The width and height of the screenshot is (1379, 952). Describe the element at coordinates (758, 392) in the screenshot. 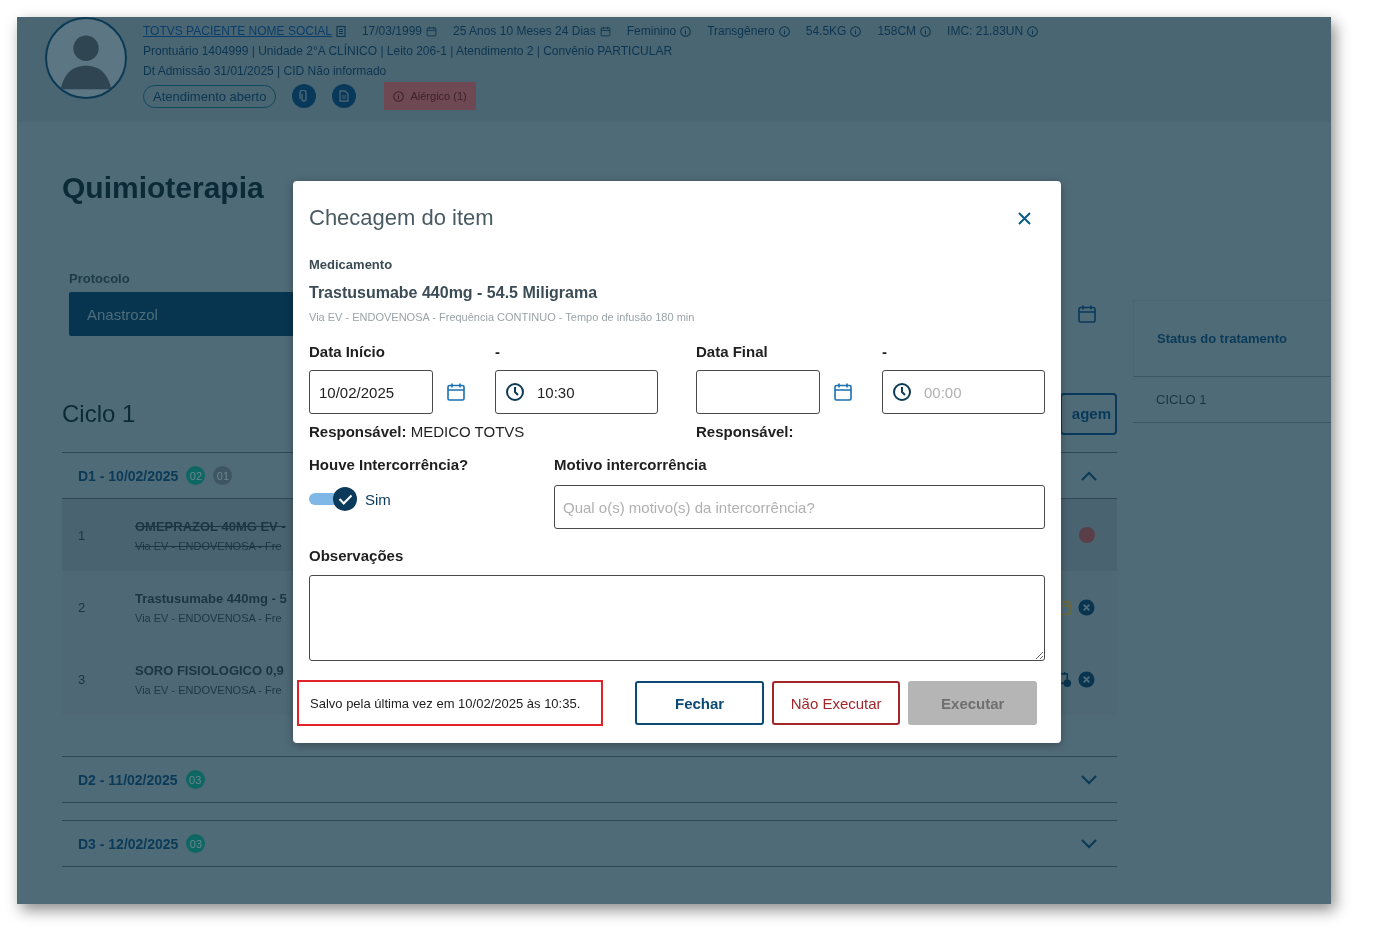

I see `date-field` at that location.